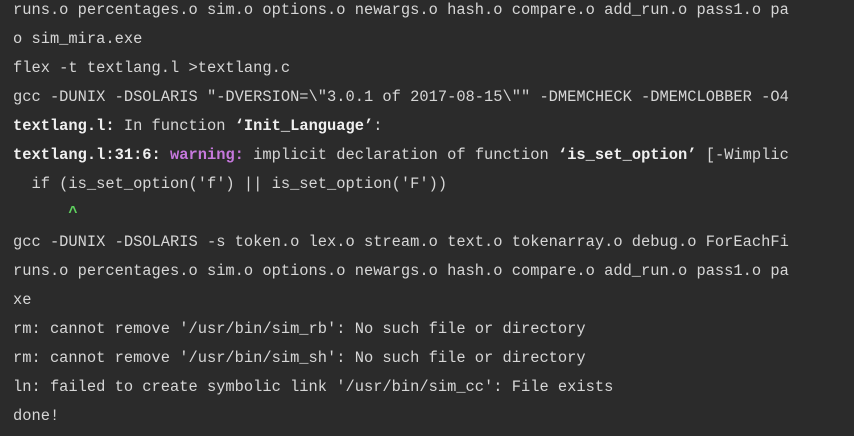 Image resolution: width=854 pixels, height=436 pixels. Describe the element at coordinates (36, 416) in the screenshot. I see `output-line: done!` at that location.